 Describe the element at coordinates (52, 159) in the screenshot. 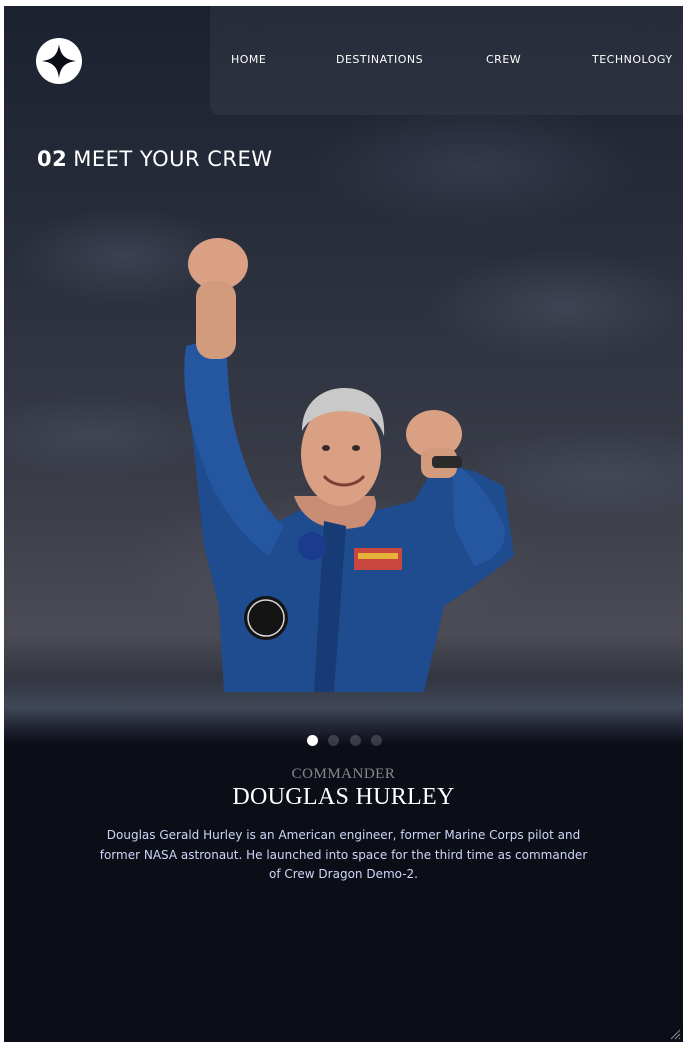

I see `page-number: 02` at that location.